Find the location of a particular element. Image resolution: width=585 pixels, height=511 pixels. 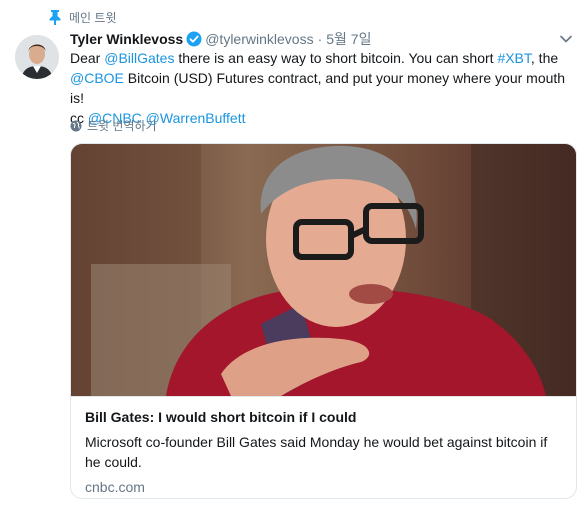

pinned-tweet-indicator: 메인 트윗 is located at coordinates (82, 17).